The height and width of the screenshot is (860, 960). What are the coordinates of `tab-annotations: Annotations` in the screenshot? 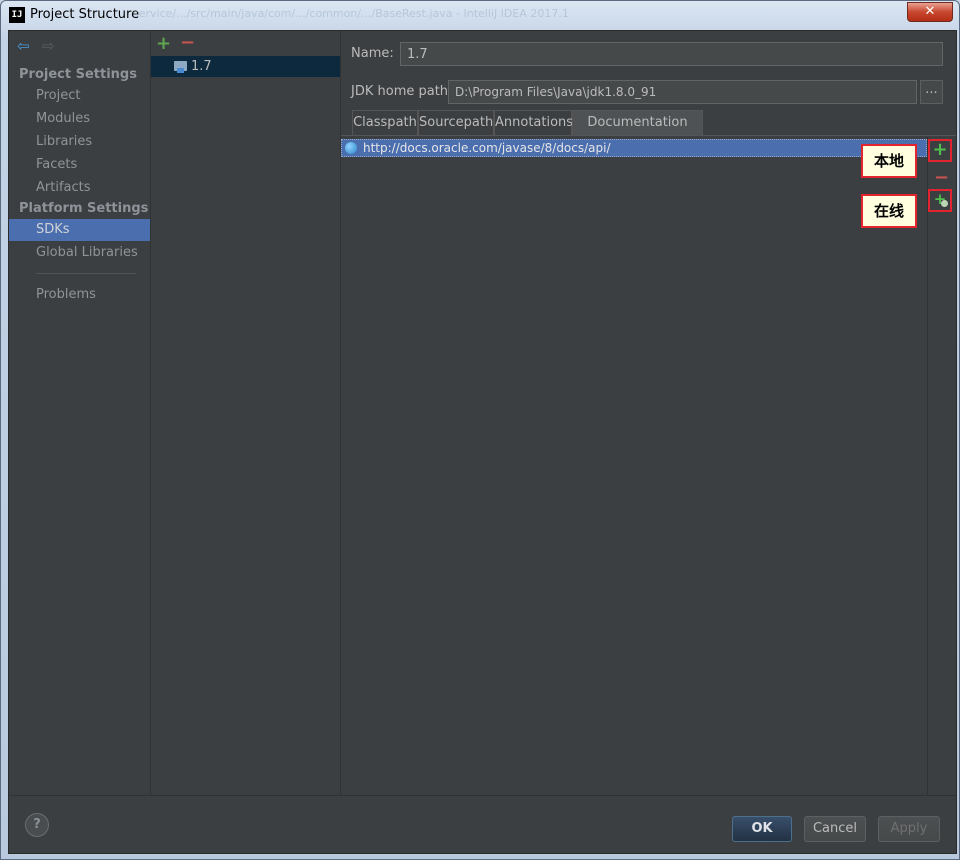 It's located at (533, 123).